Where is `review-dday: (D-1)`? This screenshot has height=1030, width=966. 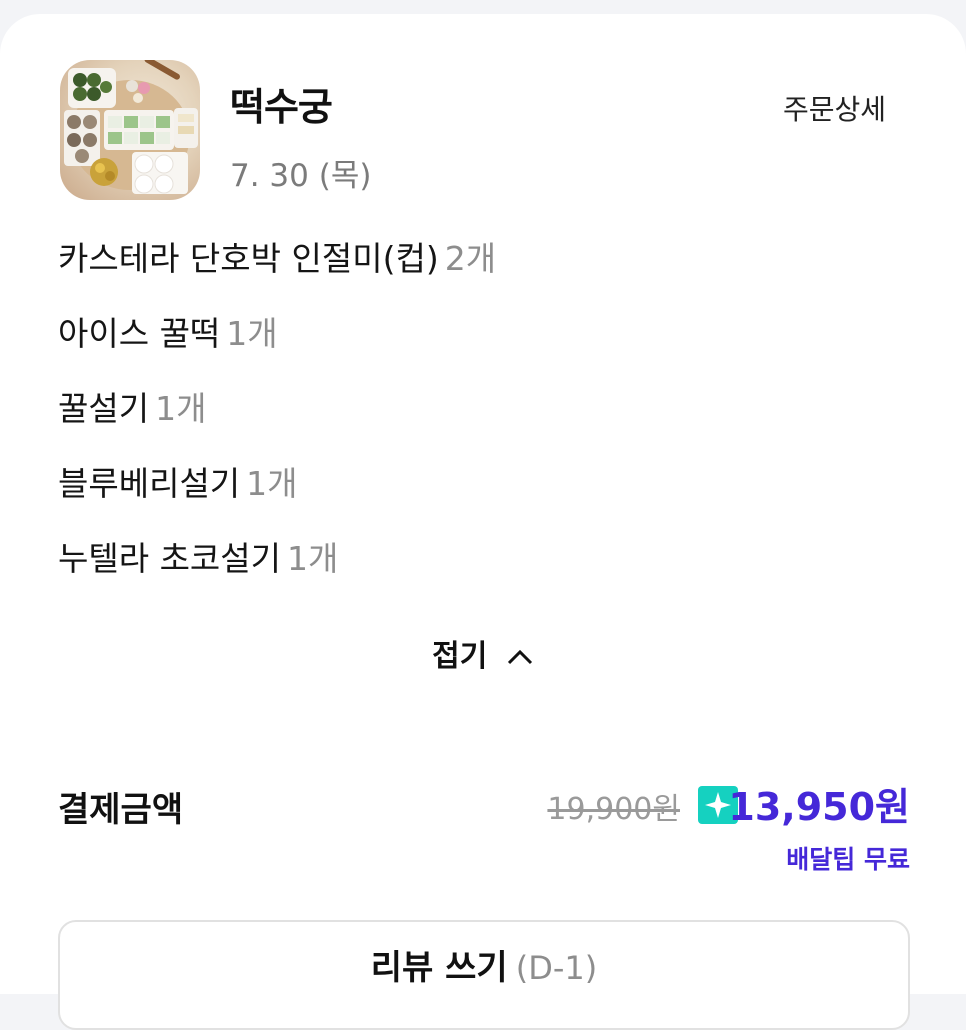
review-dday: (D-1) is located at coordinates (556, 968).